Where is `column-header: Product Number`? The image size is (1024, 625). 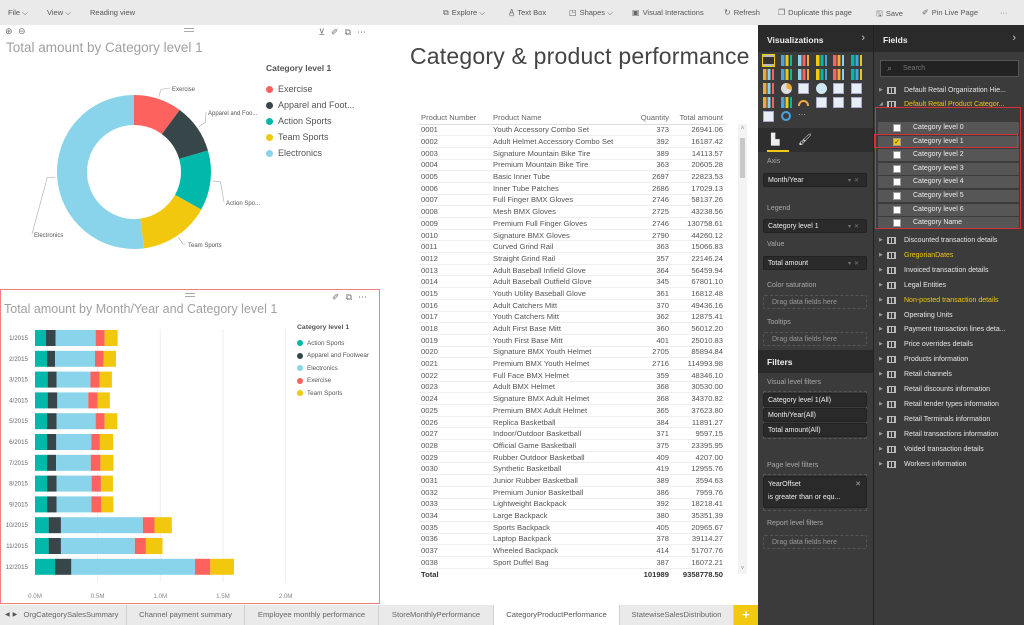 column-header: Product Number is located at coordinates (455, 118).